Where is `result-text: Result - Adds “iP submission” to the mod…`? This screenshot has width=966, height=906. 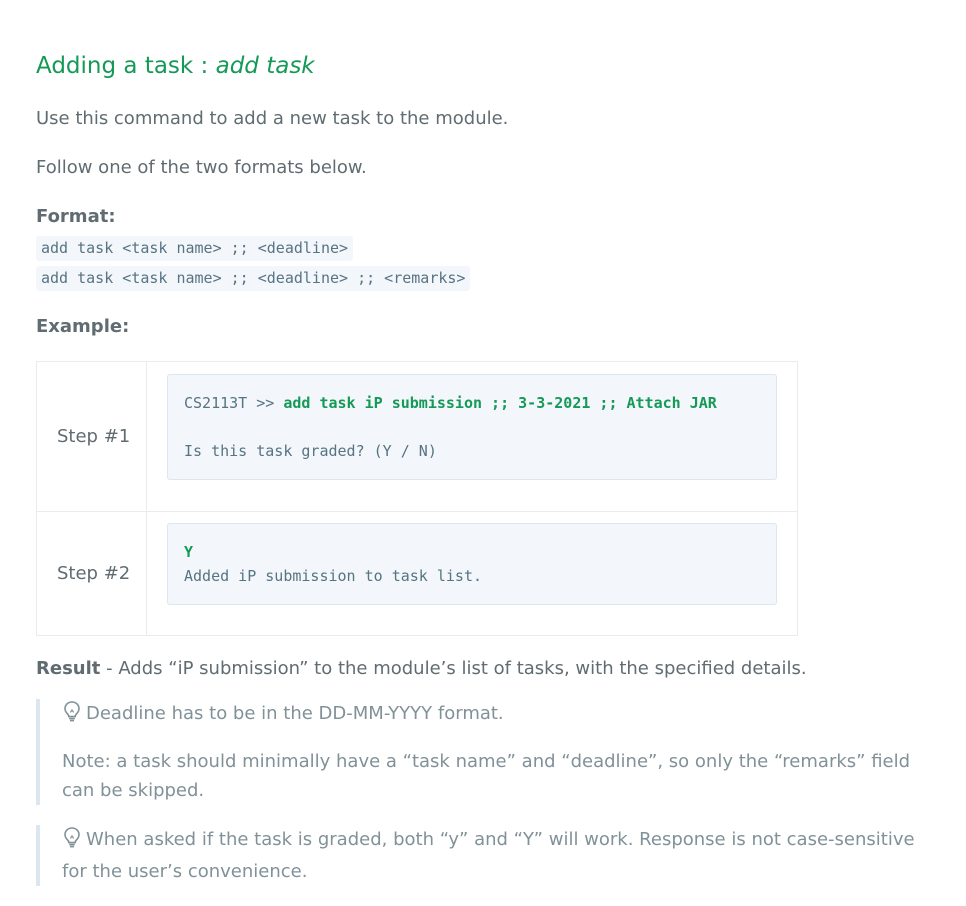 result-text: Result - Adds “iP submission” to the mod… is located at coordinates (476, 668).